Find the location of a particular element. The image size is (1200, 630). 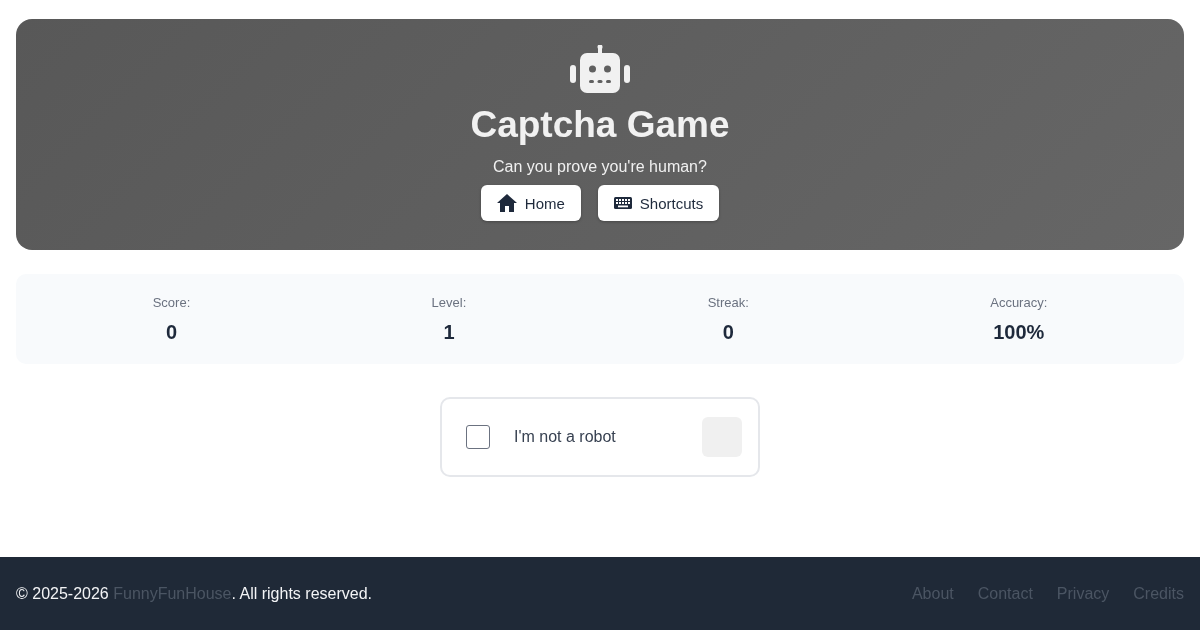

page-title: Captcha Game is located at coordinates (600, 125).